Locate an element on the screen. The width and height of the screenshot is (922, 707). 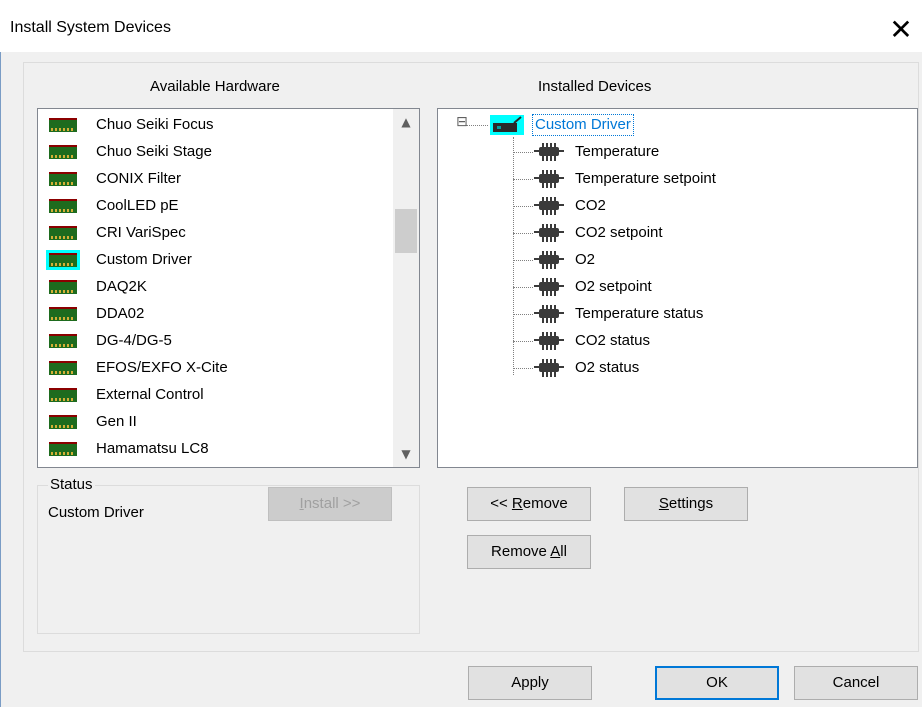
list-item: Chuo Seiki Focus is located at coordinates (130, 125).